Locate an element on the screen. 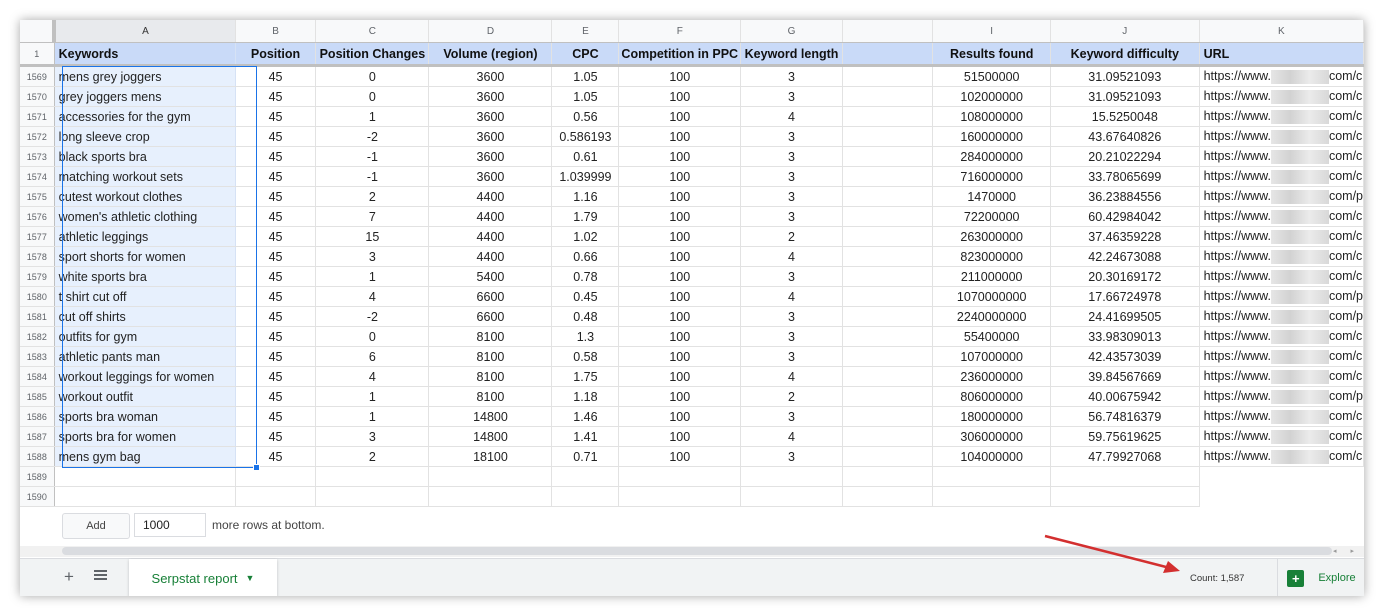  annotation-arrow-icon is located at coordinates (1112, 553).